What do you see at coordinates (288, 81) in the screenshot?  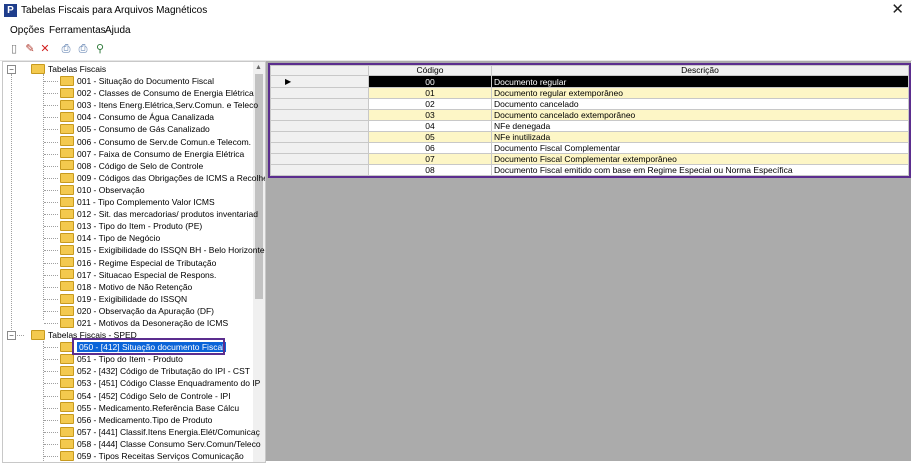 I see `current-row-pointer-icon: ▶` at bounding box center [288, 81].